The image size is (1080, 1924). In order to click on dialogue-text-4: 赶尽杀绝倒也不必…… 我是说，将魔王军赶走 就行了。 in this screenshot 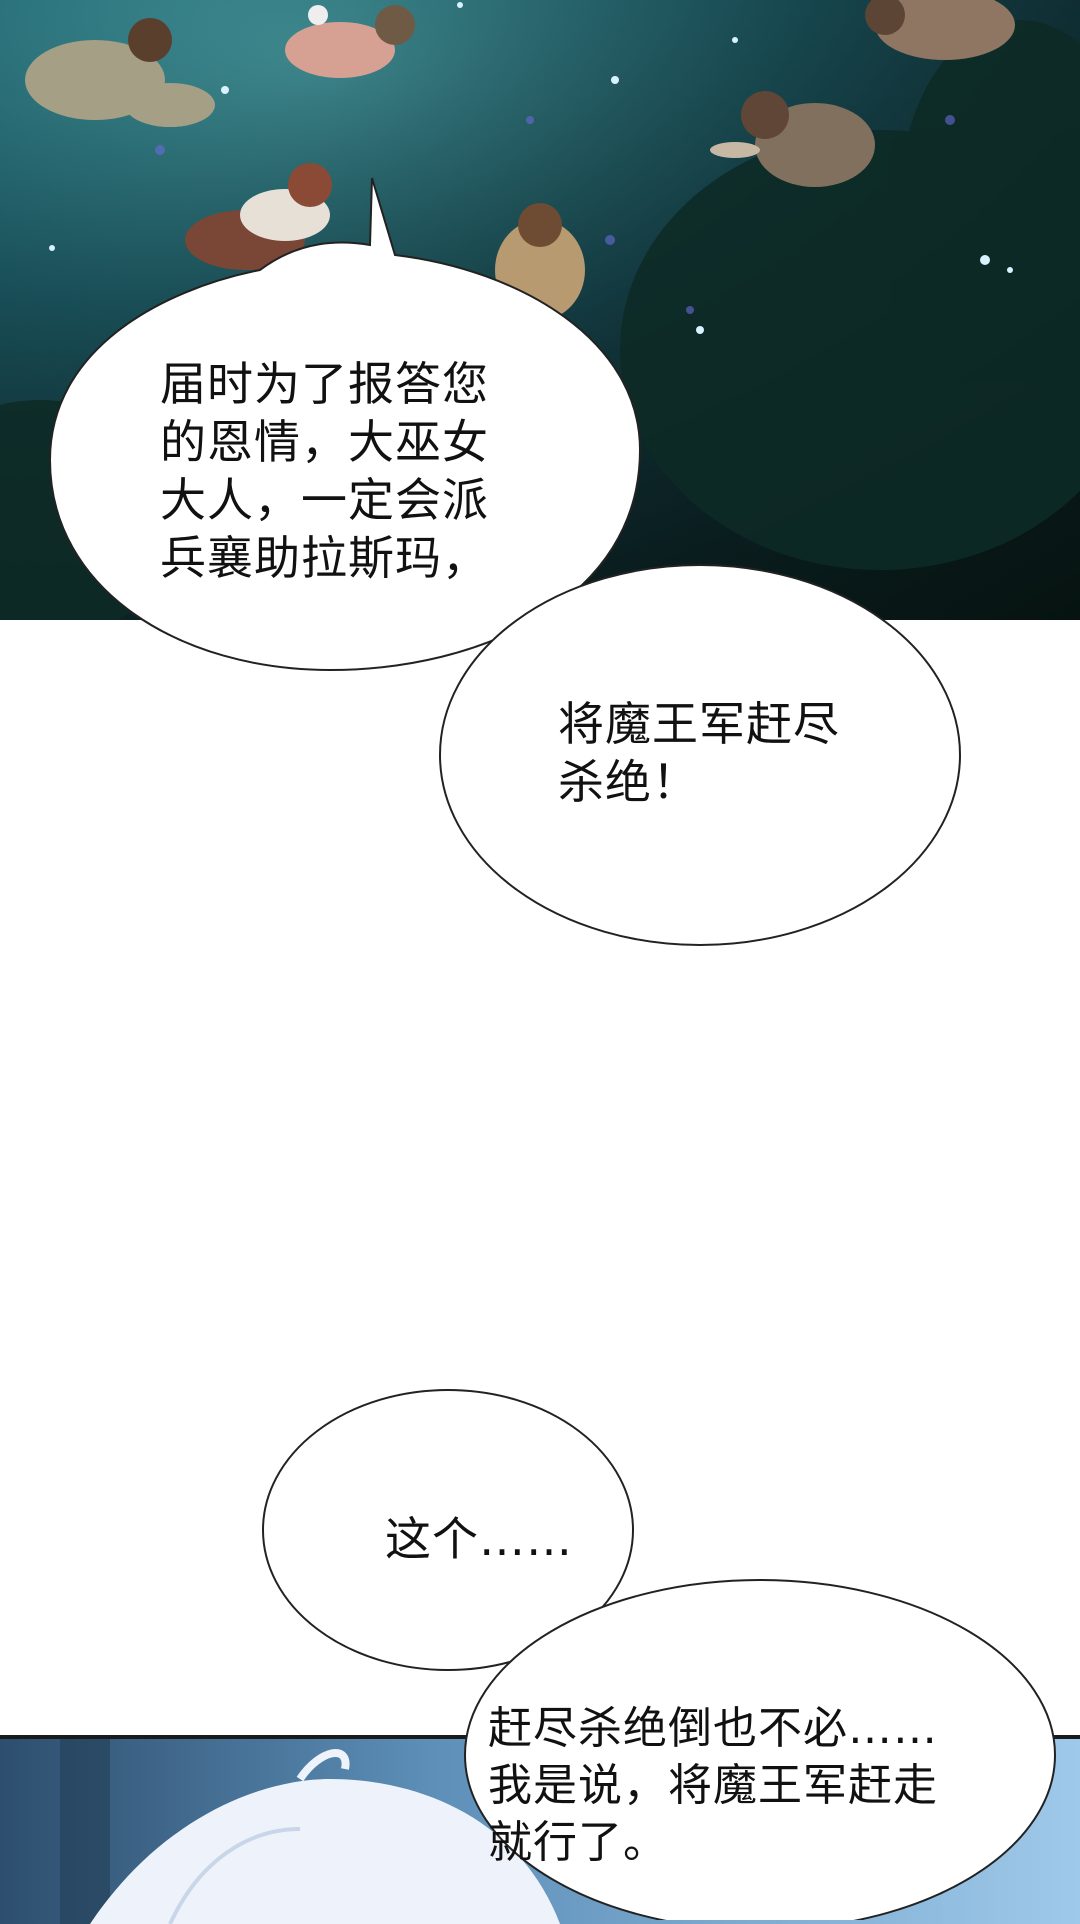, I will do `click(713, 1785)`.